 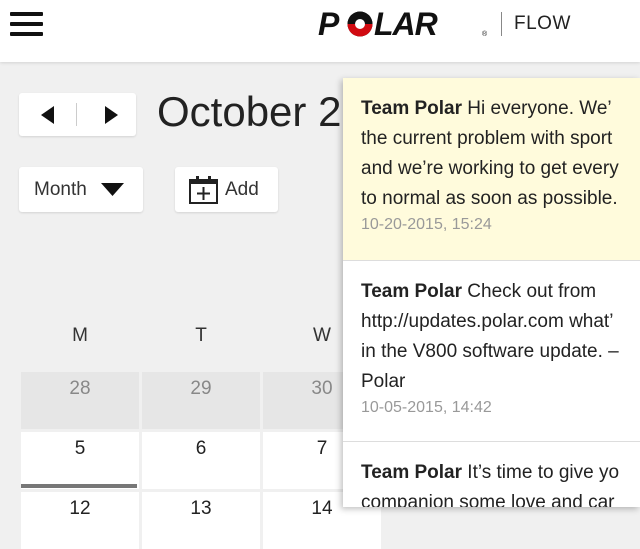 What do you see at coordinates (501, 24) in the screenshot?
I see `logo-divider` at bounding box center [501, 24].